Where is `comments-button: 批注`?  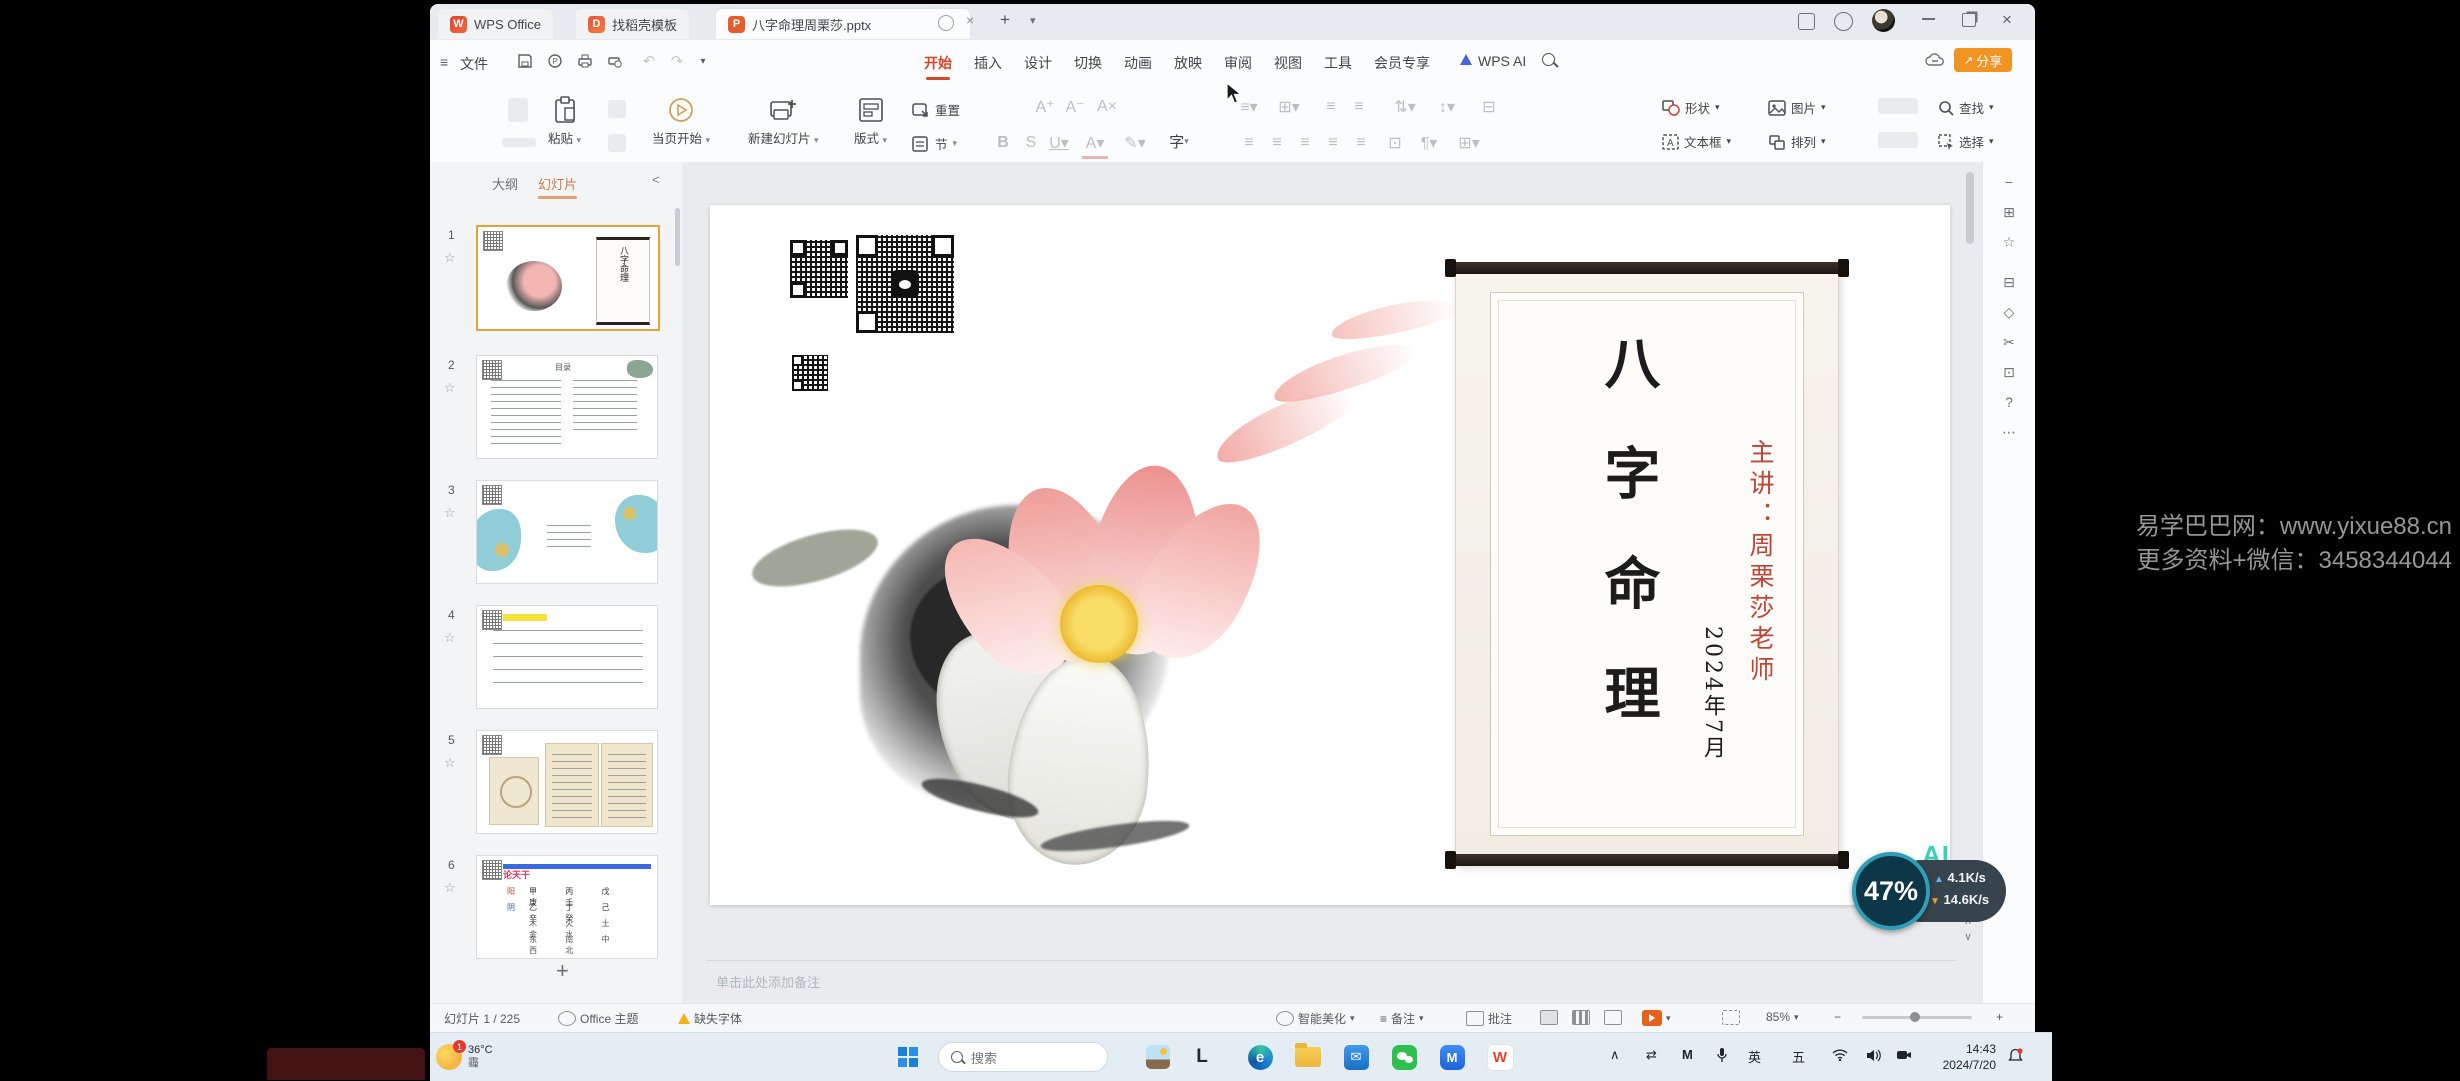 comments-button: 批注 is located at coordinates (1489, 1018).